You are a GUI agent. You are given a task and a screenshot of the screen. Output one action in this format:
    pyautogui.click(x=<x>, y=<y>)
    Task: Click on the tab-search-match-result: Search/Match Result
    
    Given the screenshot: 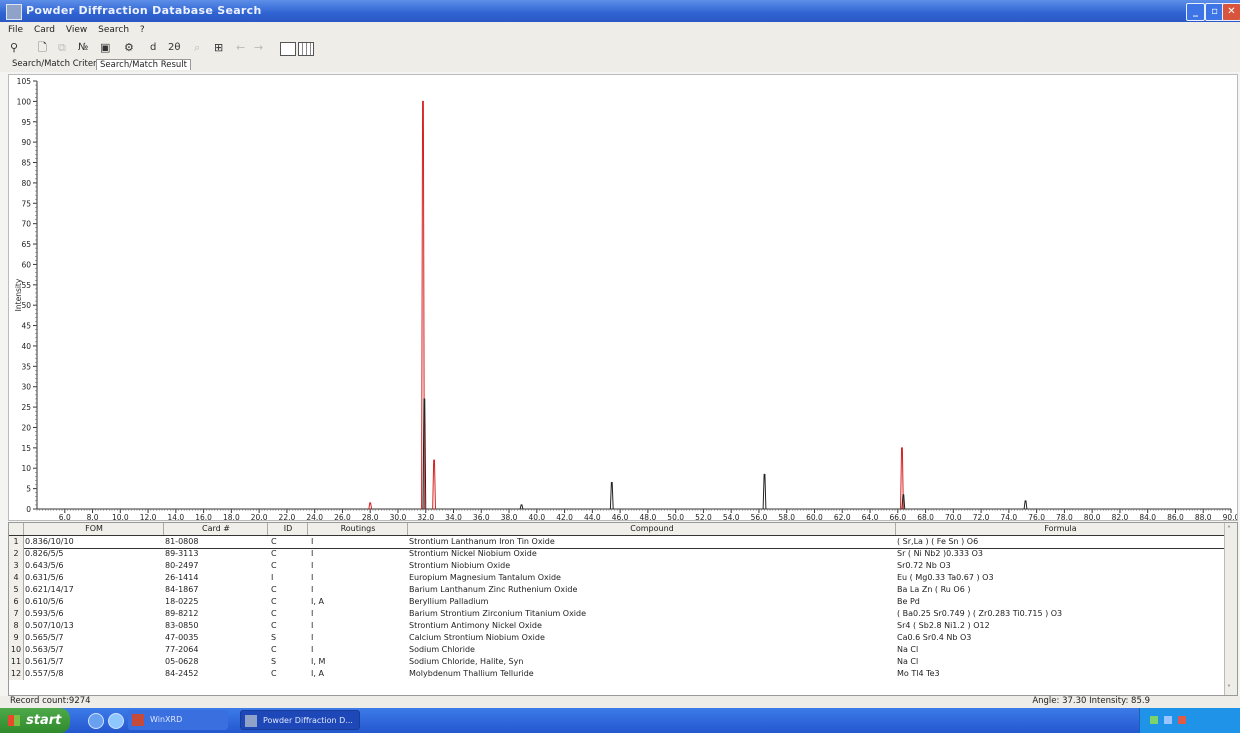 What is the action you would take?
    pyautogui.click(x=143, y=64)
    